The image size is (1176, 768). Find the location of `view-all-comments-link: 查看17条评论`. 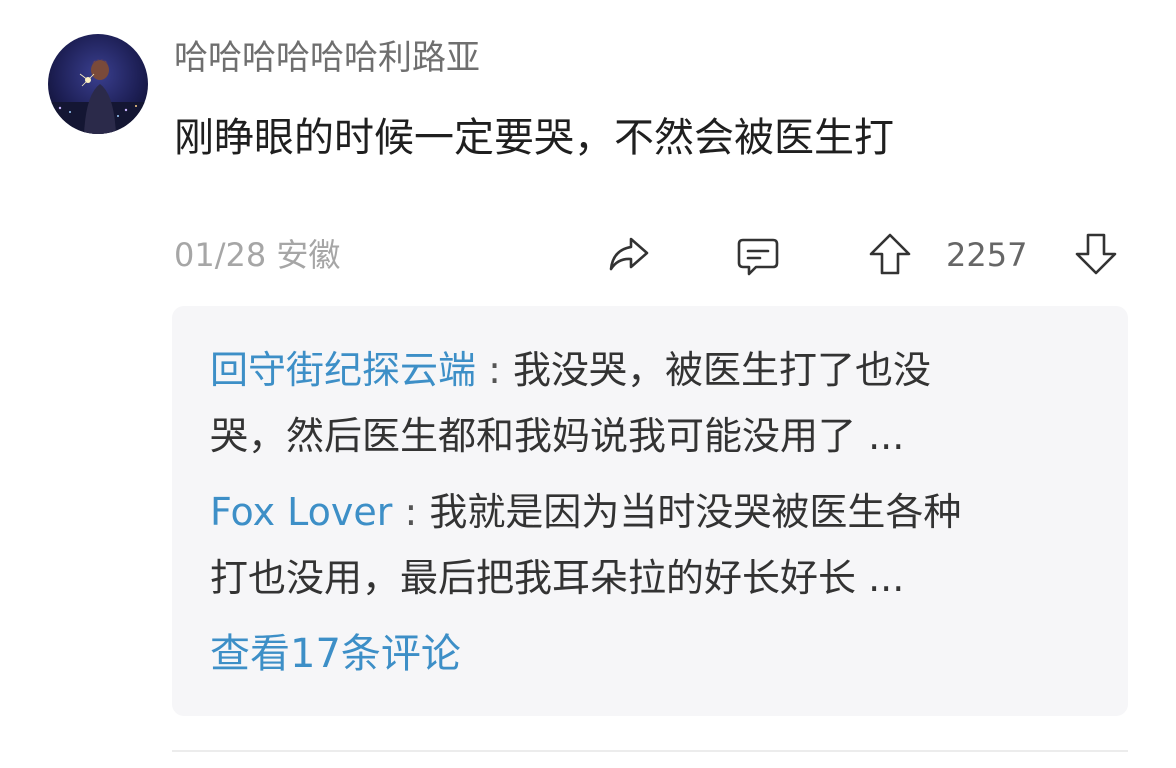

view-all-comments-link: 查看17条评论 is located at coordinates (335, 654).